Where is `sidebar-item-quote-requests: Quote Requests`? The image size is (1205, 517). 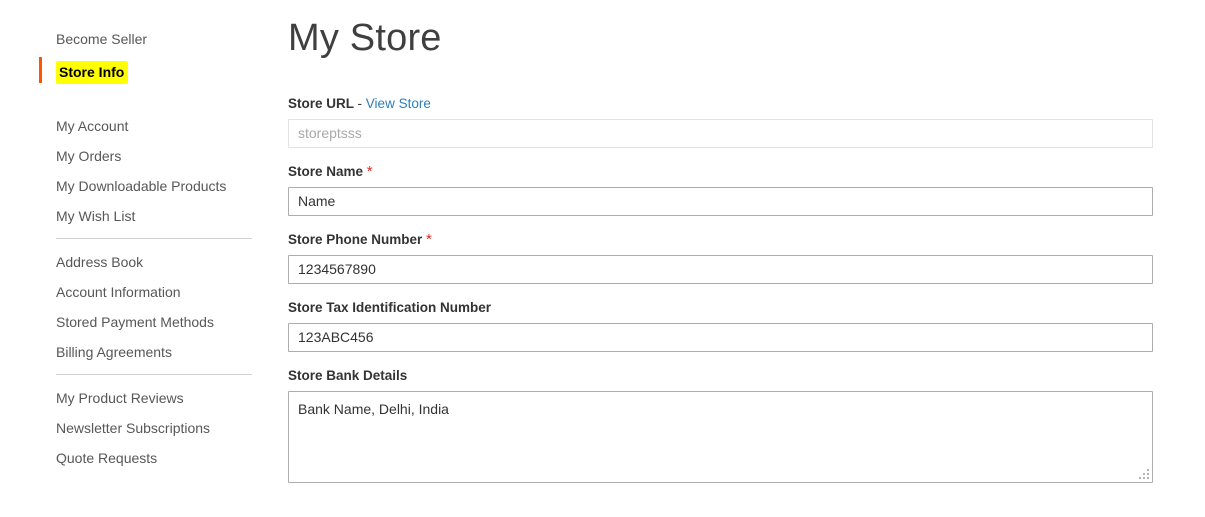 sidebar-item-quote-requests: Quote Requests is located at coordinates (135, 458).